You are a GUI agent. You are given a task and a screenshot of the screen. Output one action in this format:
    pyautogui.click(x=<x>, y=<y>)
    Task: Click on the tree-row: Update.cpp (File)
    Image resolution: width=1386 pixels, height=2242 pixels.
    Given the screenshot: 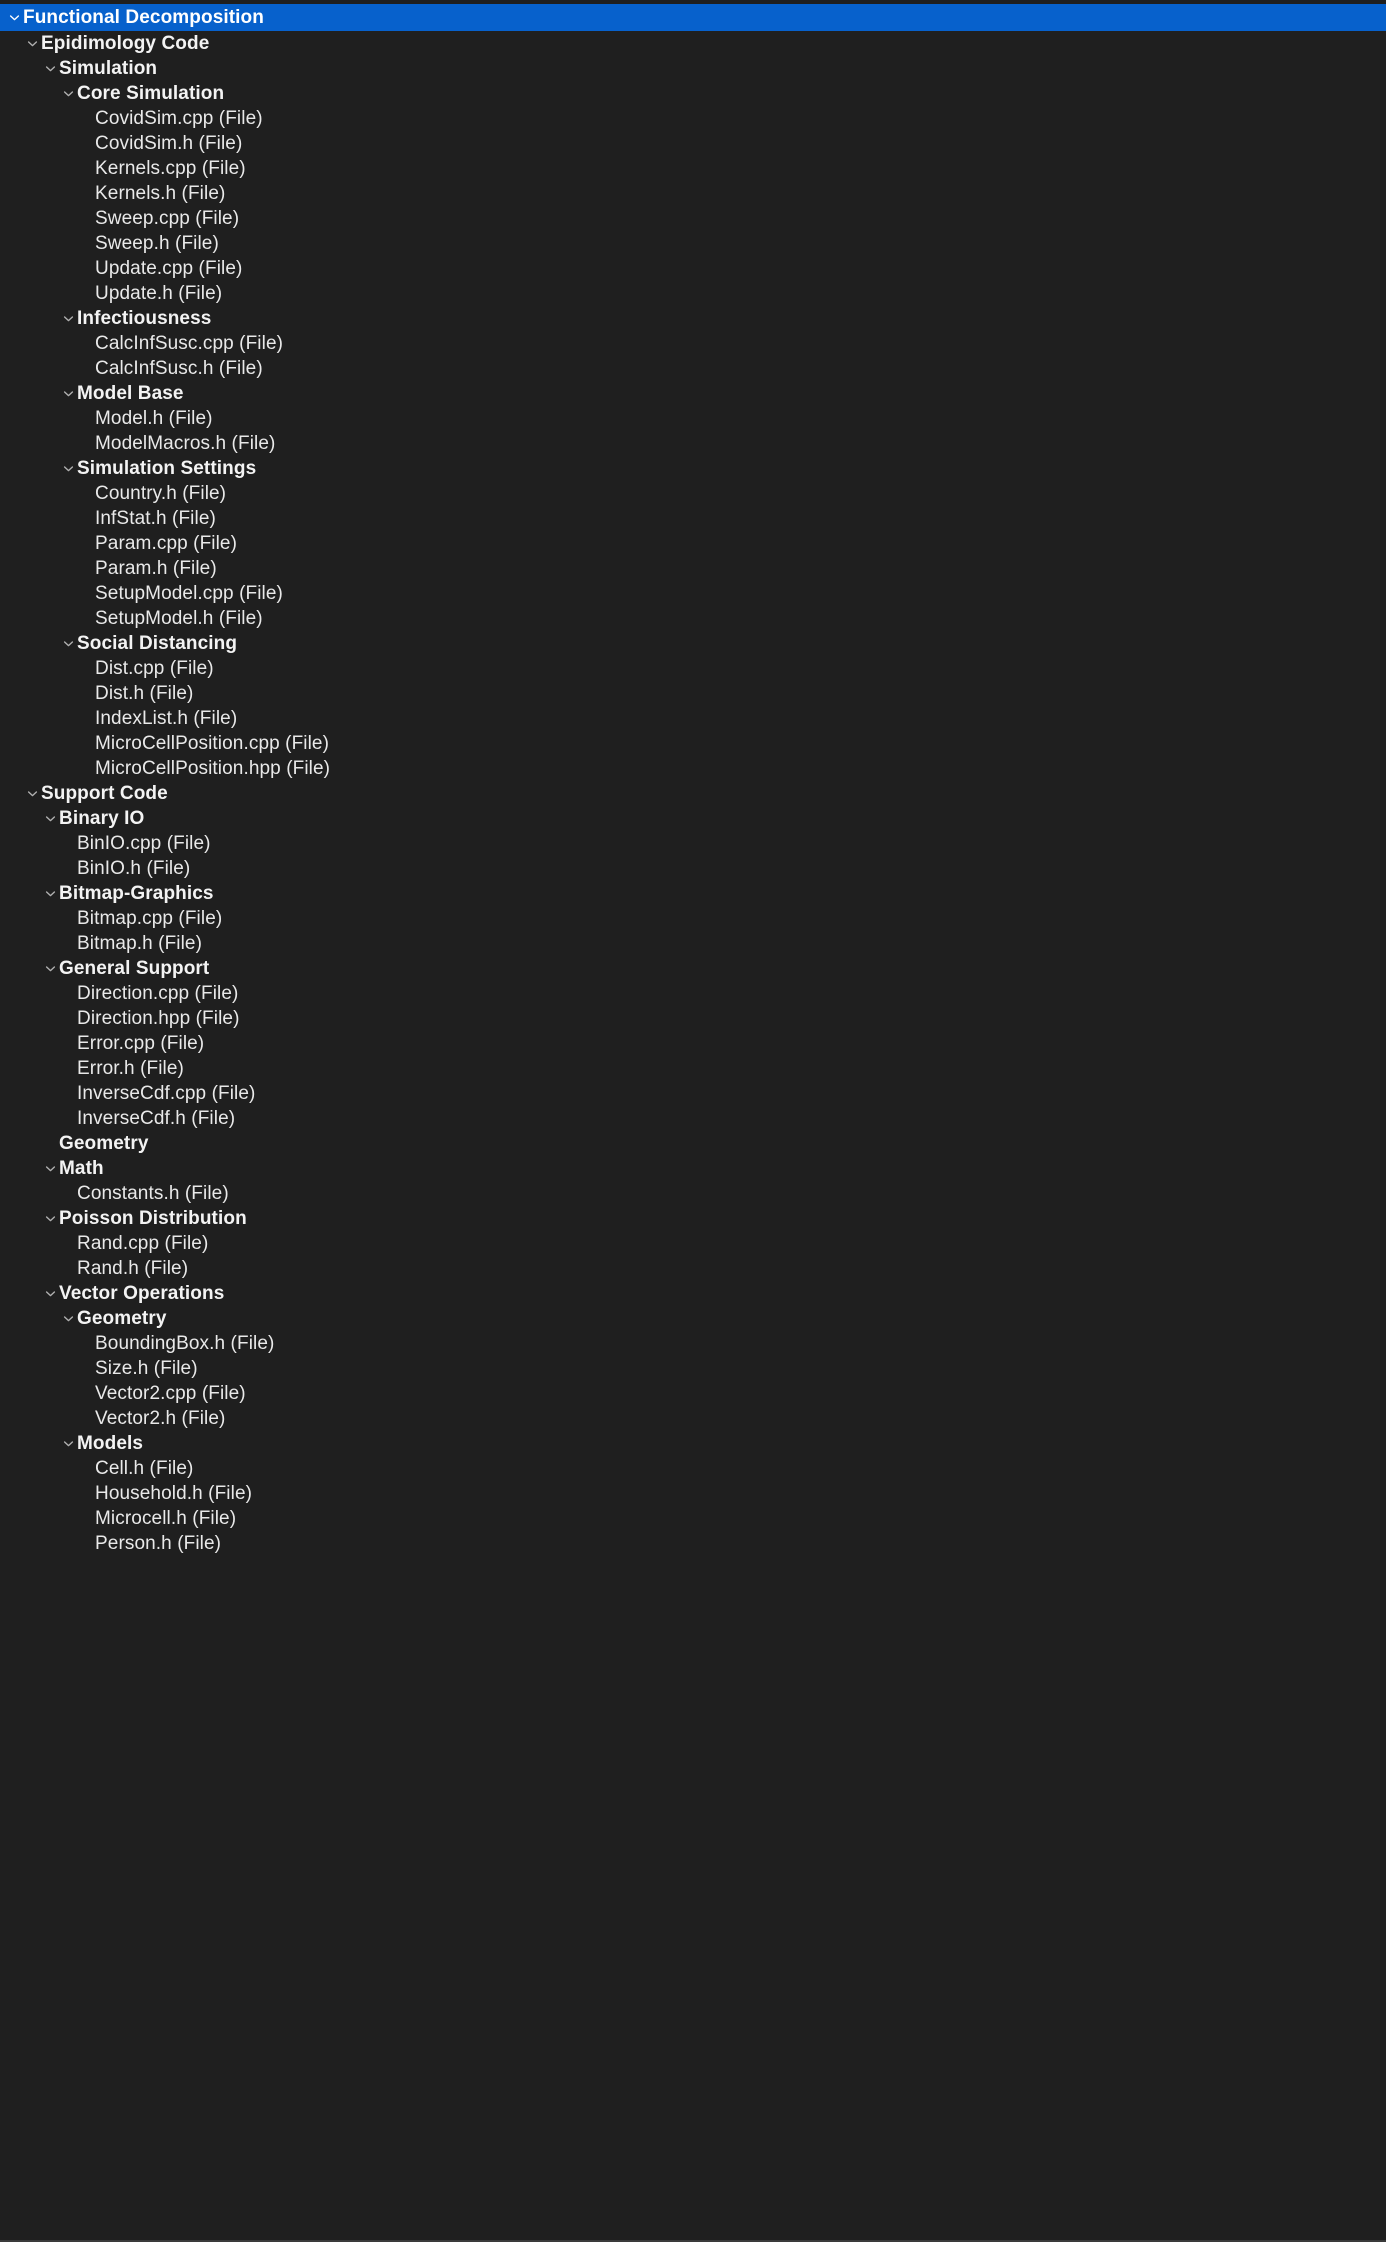 What is the action you would take?
    pyautogui.click(x=693, y=268)
    